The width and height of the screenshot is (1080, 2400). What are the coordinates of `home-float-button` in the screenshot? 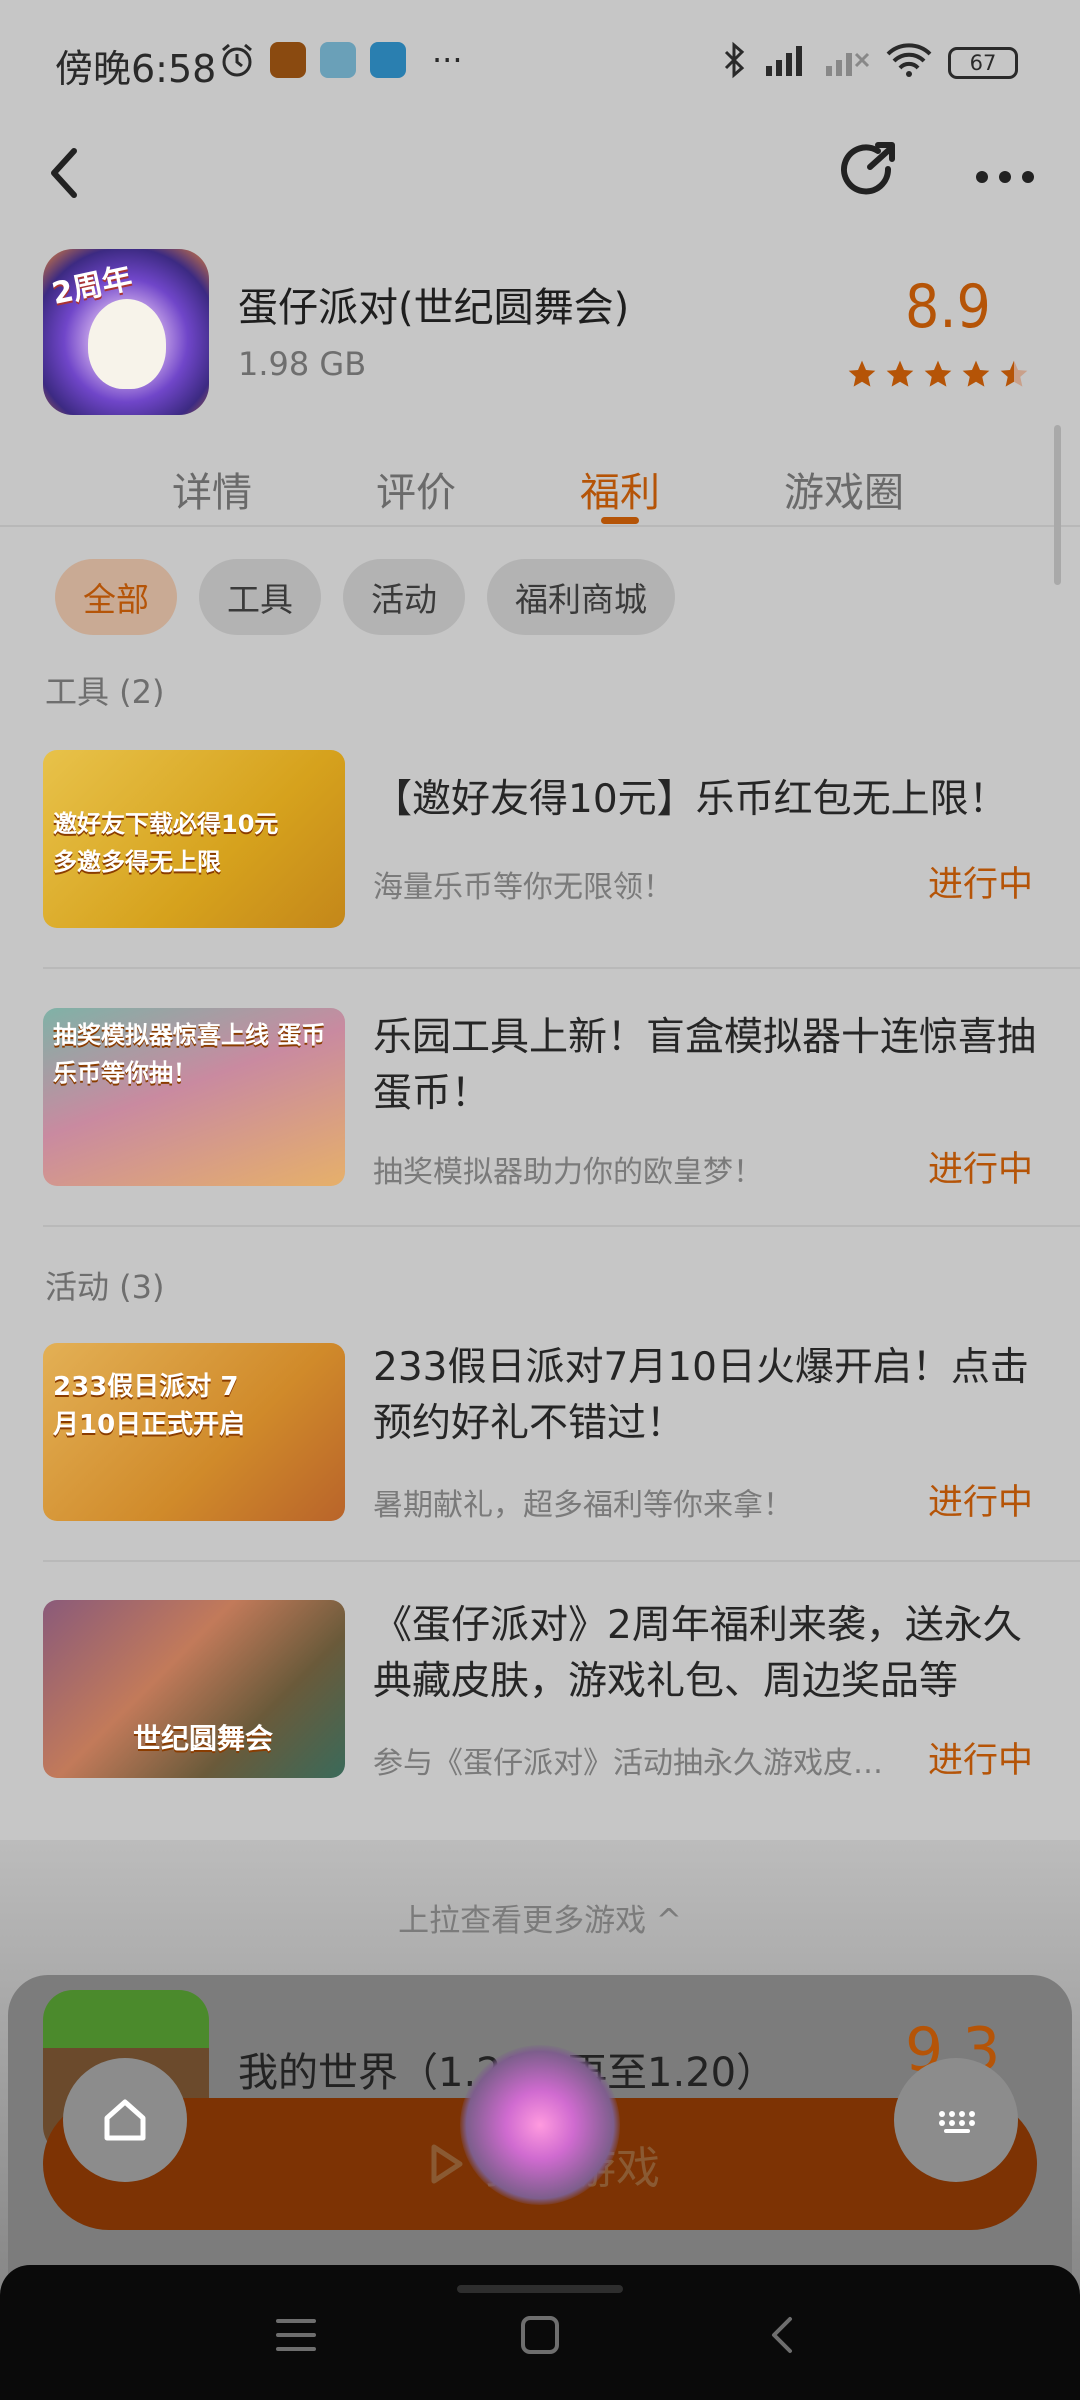 It's located at (125, 2120).